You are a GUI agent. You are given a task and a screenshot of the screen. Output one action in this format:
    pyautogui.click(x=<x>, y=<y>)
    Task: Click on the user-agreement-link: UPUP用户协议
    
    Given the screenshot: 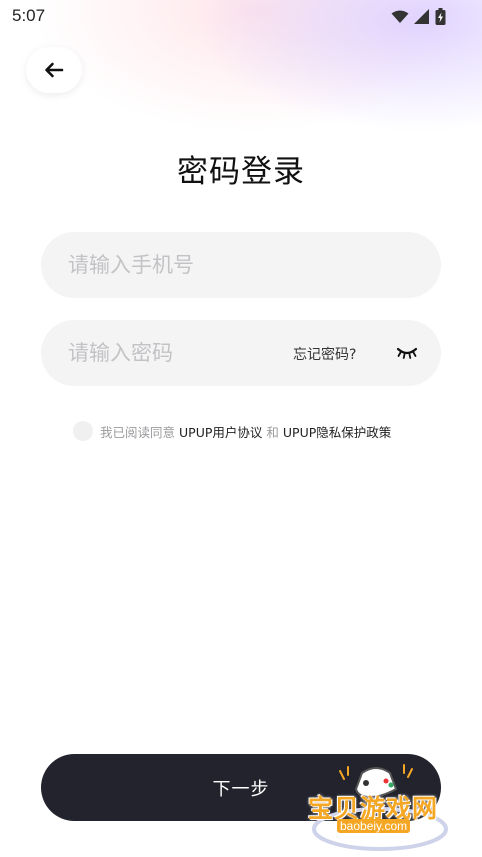 What is the action you would take?
    pyautogui.click(x=220, y=431)
    